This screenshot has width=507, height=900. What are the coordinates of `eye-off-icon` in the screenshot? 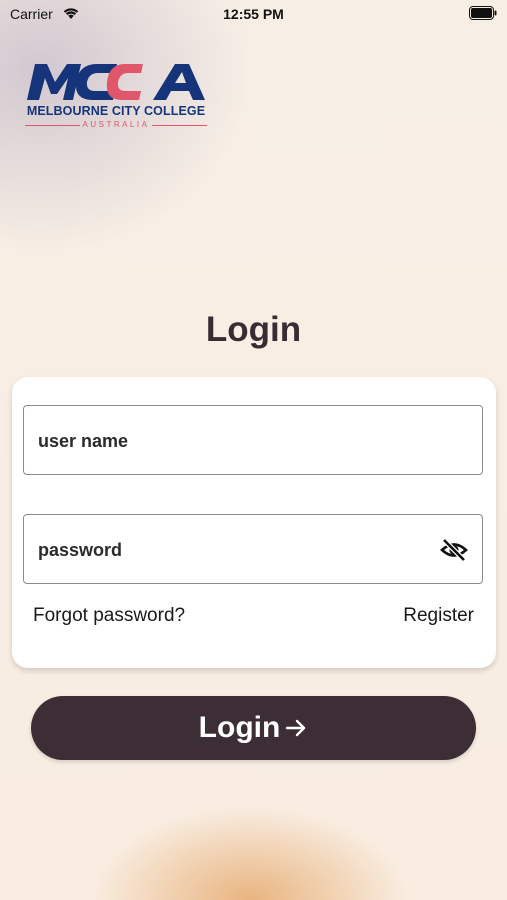 It's located at (454, 550).